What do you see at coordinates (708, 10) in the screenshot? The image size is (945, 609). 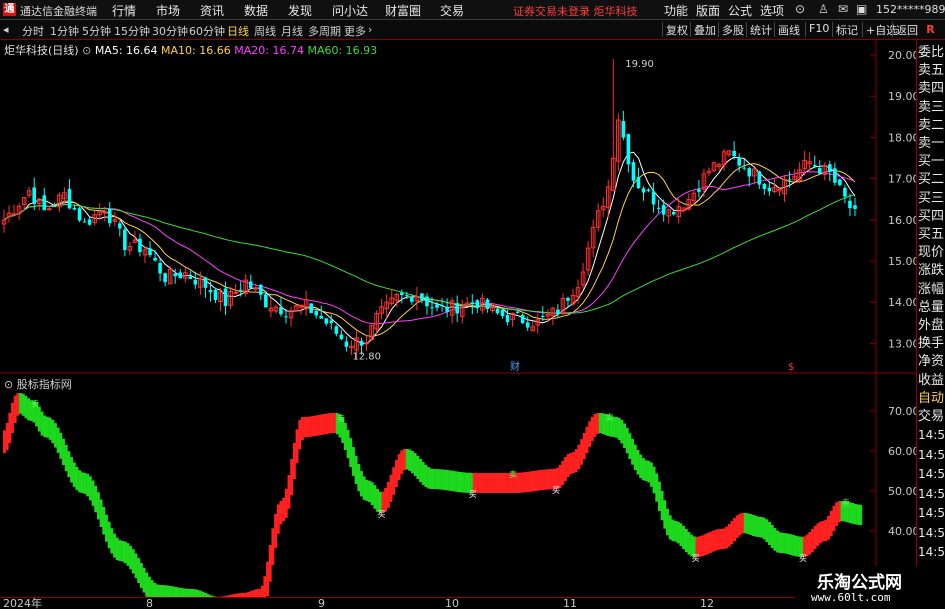 I see `menu-layout: 版面` at bounding box center [708, 10].